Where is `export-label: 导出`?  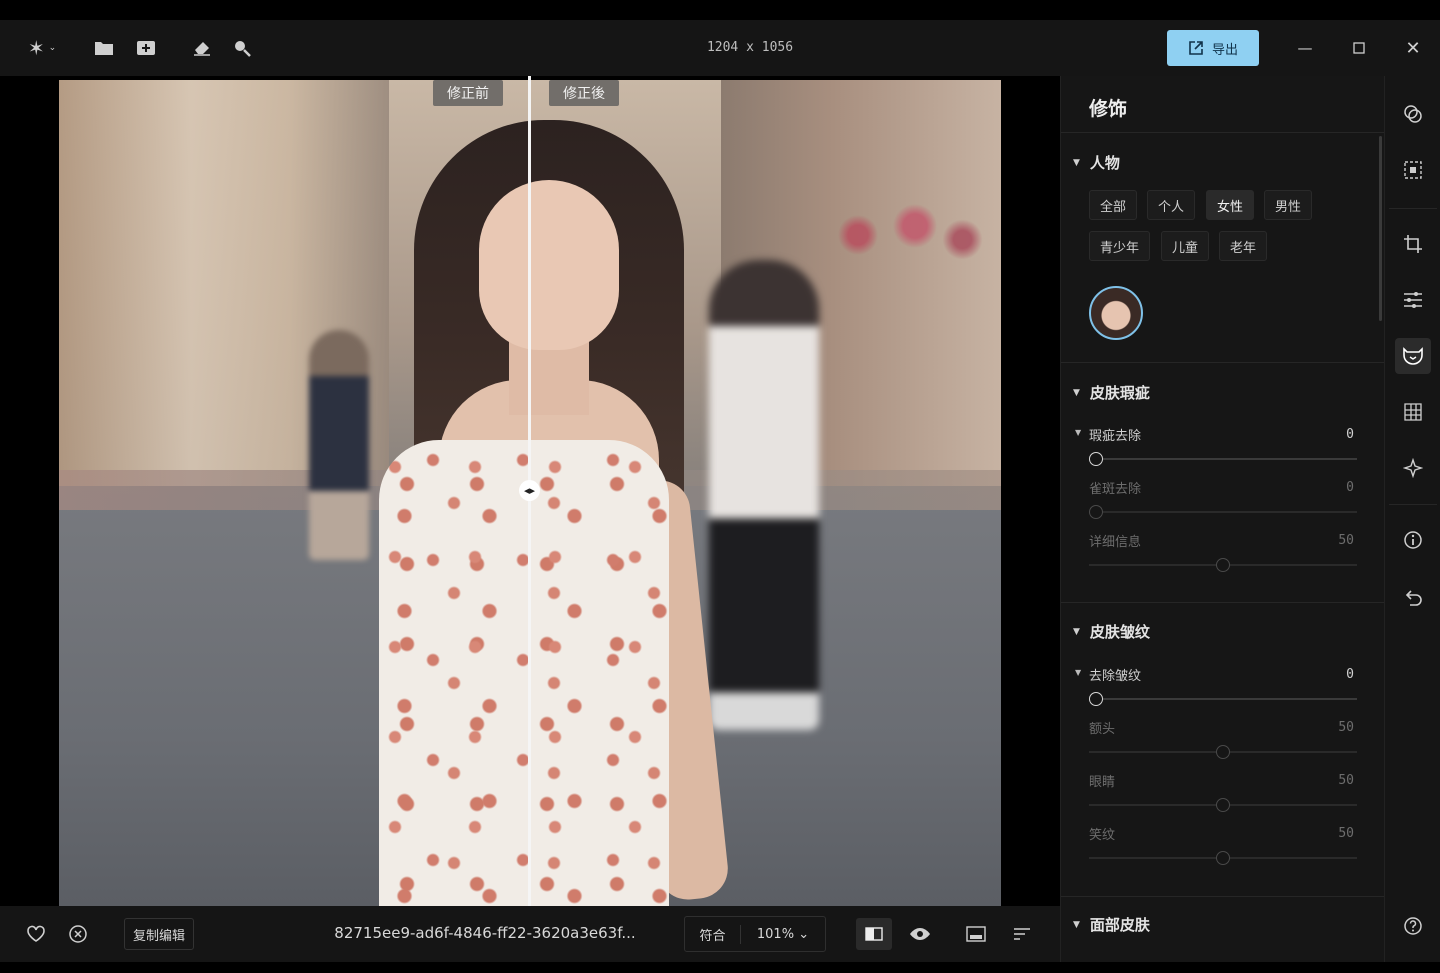 export-label: 导出 is located at coordinates (1224, 50).